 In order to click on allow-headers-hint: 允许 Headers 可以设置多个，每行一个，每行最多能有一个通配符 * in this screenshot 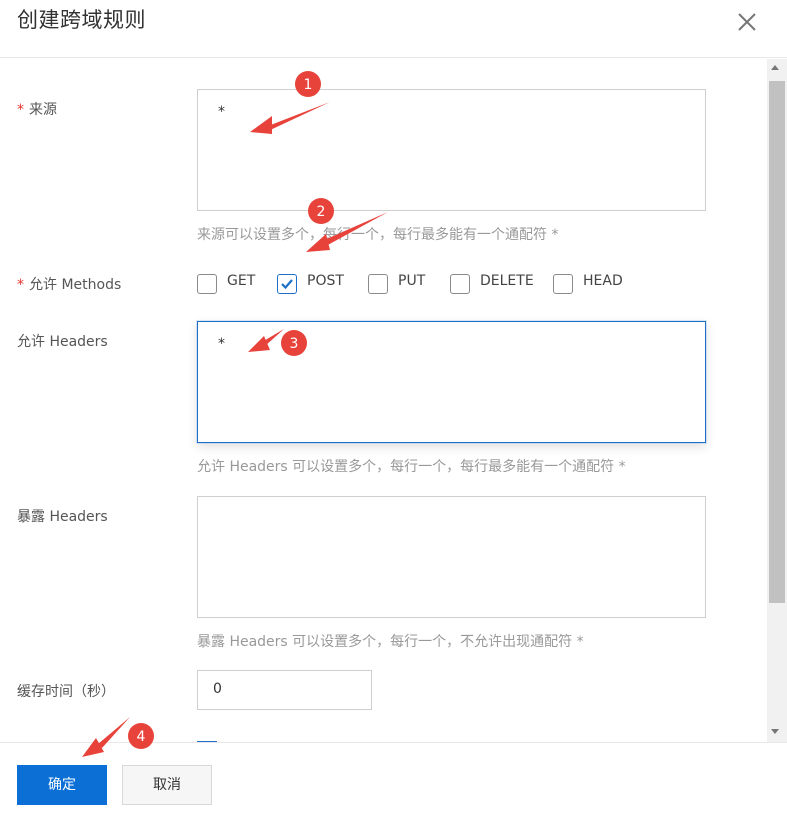, I will do `click(411, 467)`.